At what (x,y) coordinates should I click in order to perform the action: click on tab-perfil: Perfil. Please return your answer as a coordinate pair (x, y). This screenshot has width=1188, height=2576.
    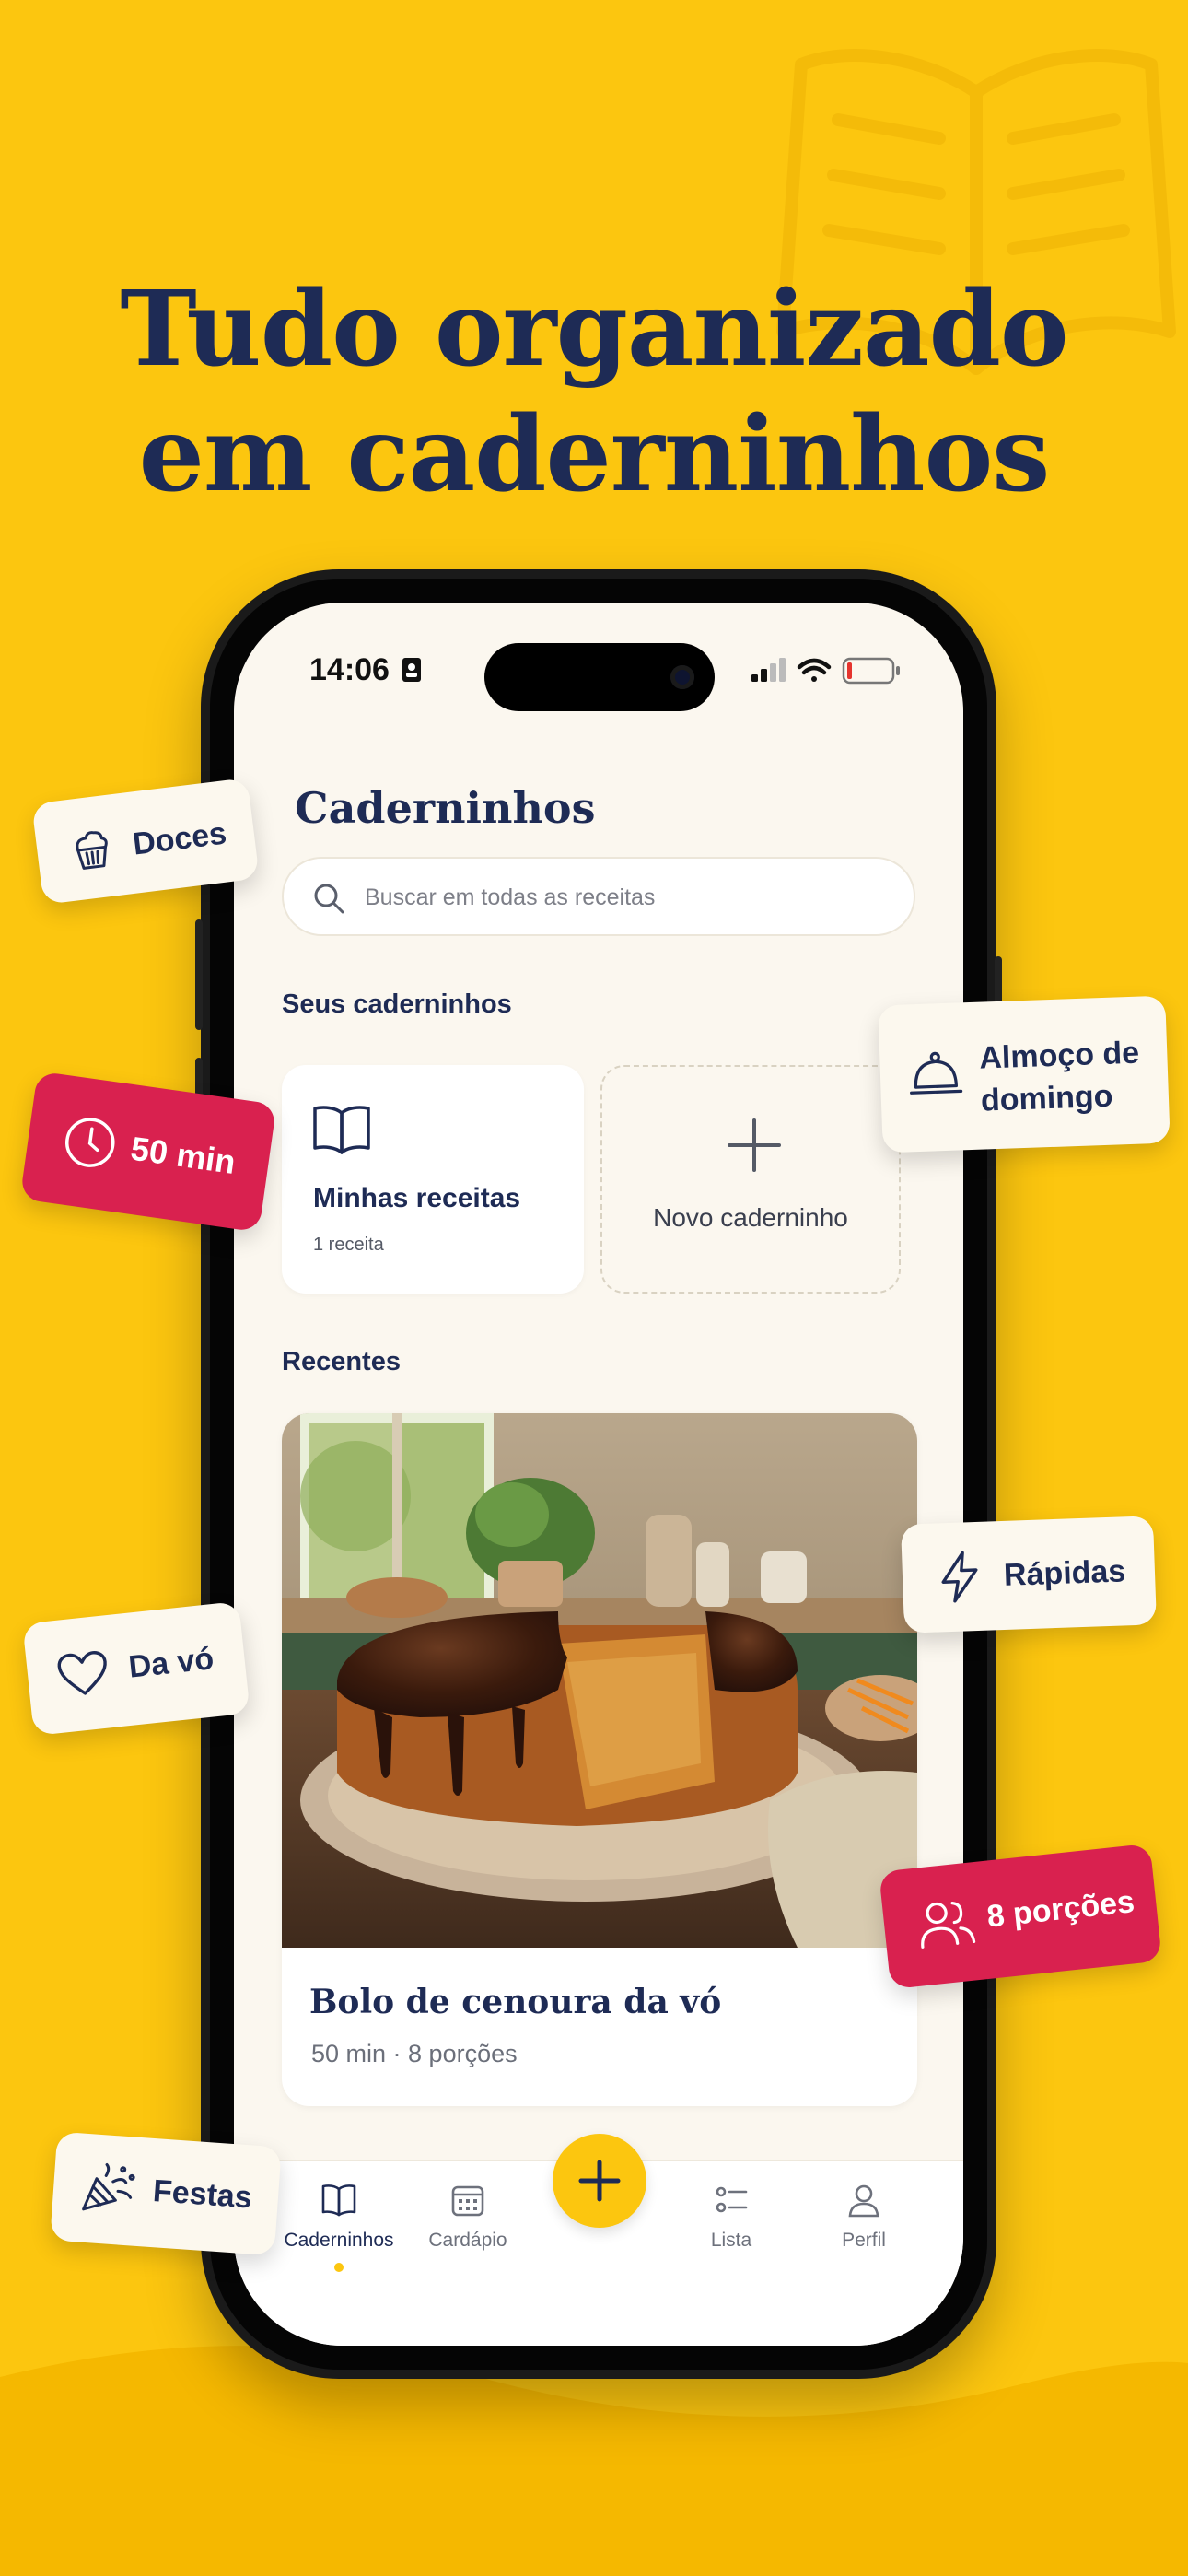
    Looking at the image, I should click on (863, 2217).